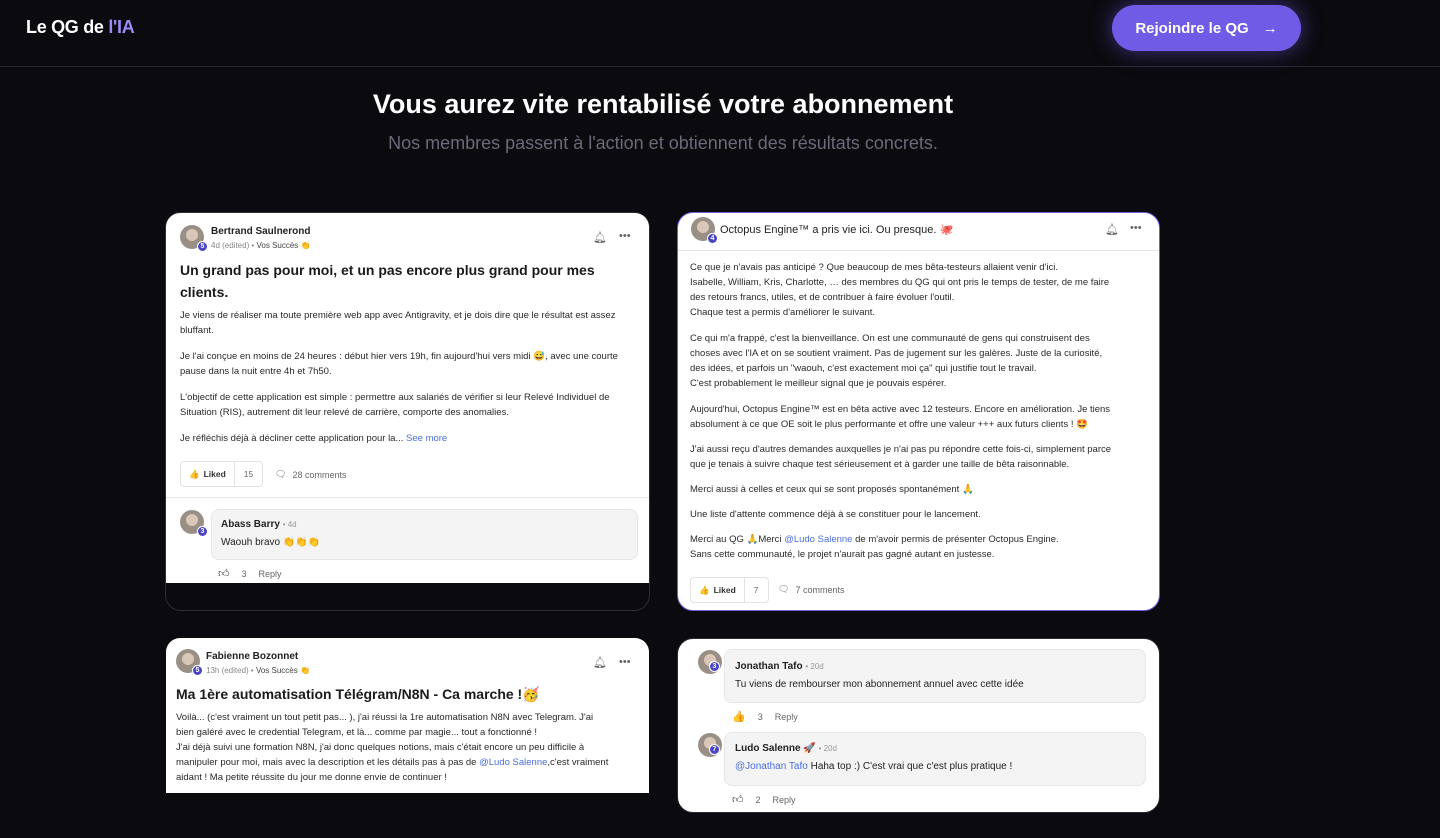 The width and height of the screenshot is (1440, 838). I want to click on post-author: Bertrand Saulnerond, so click(260, 231).